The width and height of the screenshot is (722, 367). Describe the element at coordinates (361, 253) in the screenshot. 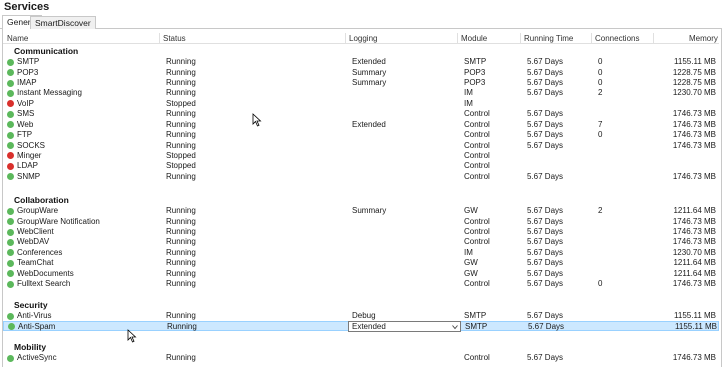

I see `service-row: Conferences Running IM 5.67 Days 1230.70 MB` at that location.